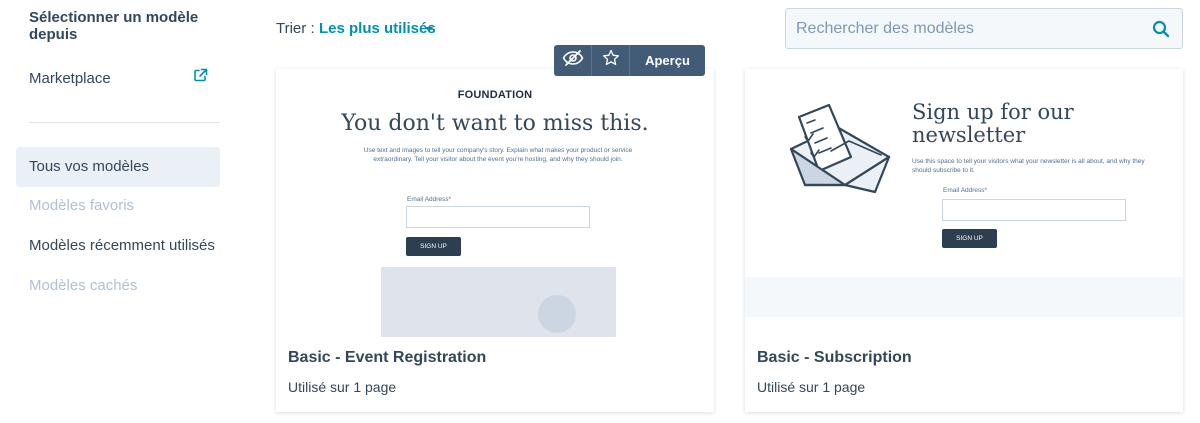  Describe the element at coordinates (495, 95) in the screenshot. I see `thumbnail-brand: FOUNDATION` at that location.